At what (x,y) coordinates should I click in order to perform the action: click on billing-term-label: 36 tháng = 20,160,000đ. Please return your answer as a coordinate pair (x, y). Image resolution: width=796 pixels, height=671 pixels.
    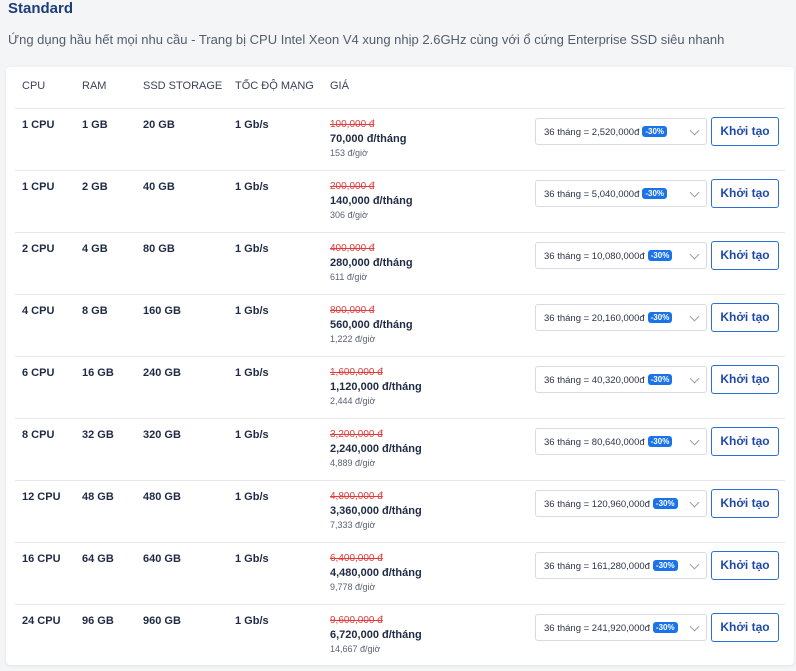
    Looking at the image, I should click on (594, 318).